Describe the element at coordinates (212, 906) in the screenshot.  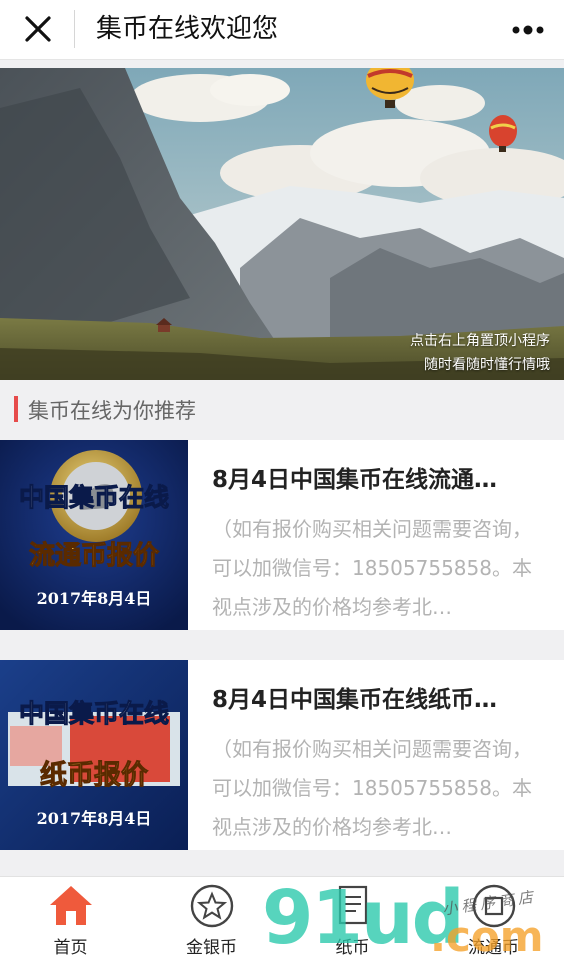
I see `star-coin-icon` at that location.